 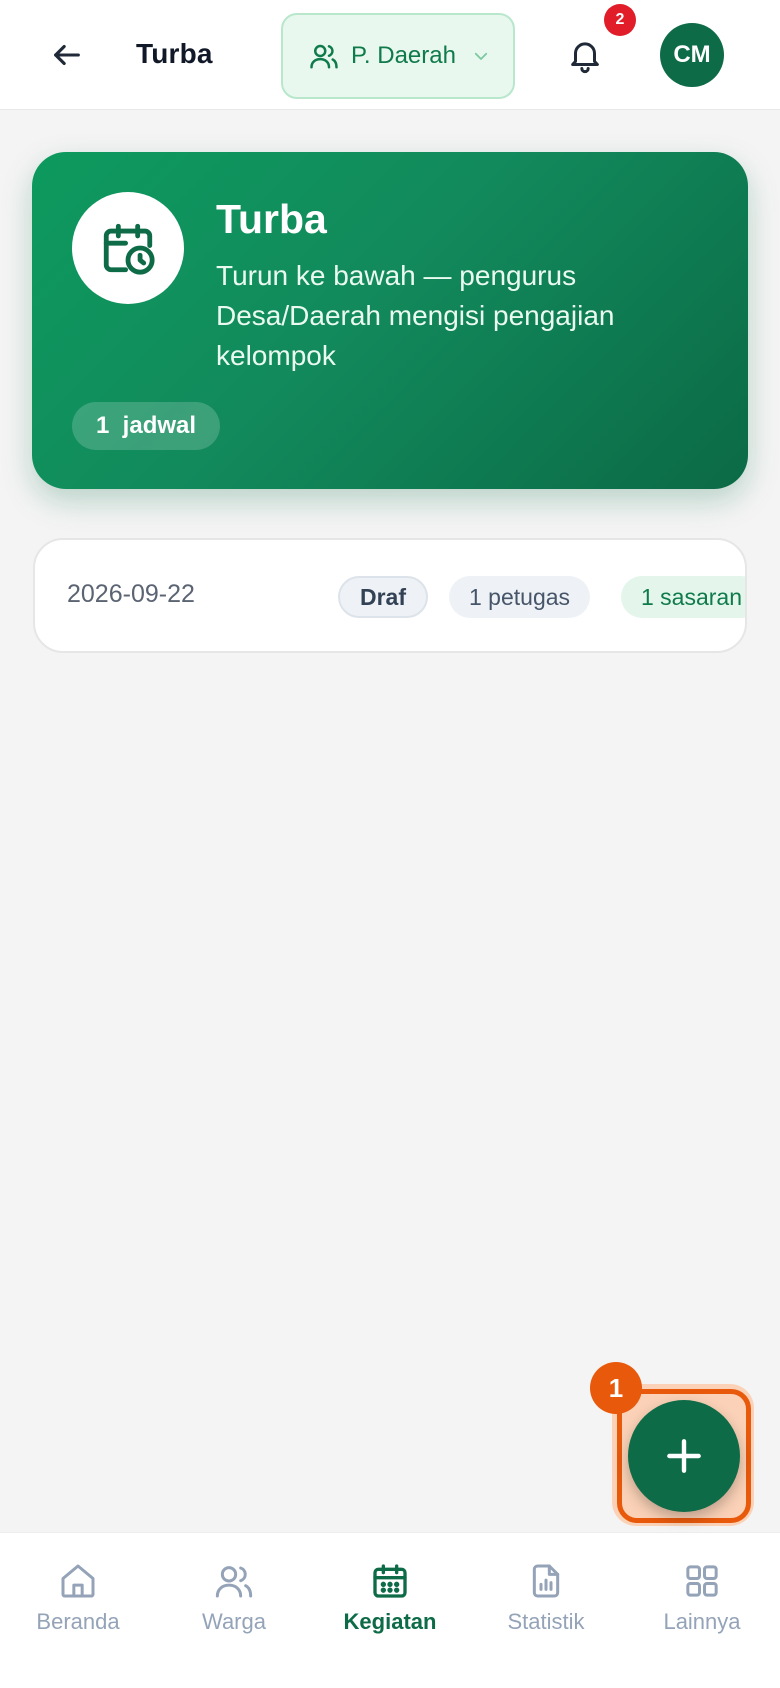 I want to click on schedule-list-item: 2026-09-22 Draf 1 petugas 1 sasaran, so click(x=390, y=595).